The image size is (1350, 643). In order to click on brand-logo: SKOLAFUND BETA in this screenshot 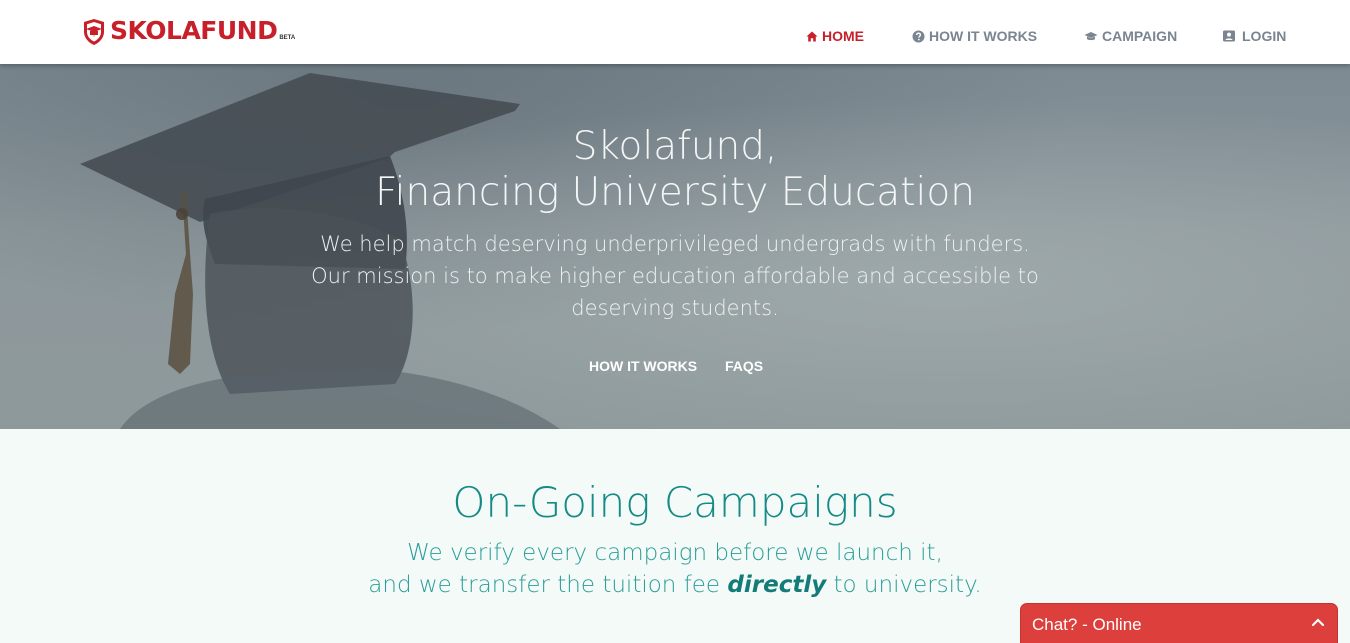, I will do `click(188, 31)`.